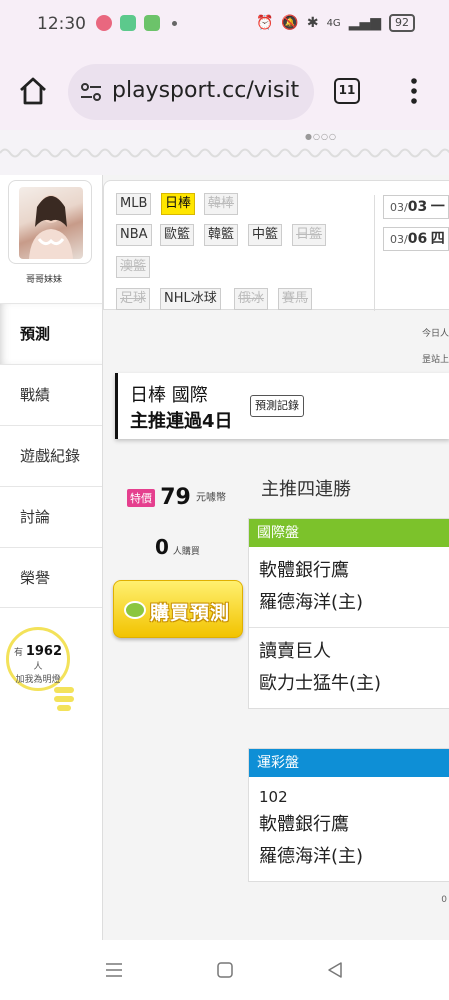 This screenshot has height=1000, width=449. Describe the element at coordinates (224, 26) in the screenshot. I see `status-bar: 12:30 ⏰ 🔕 ✱ 4G ▂▄▆ 92` at that location.